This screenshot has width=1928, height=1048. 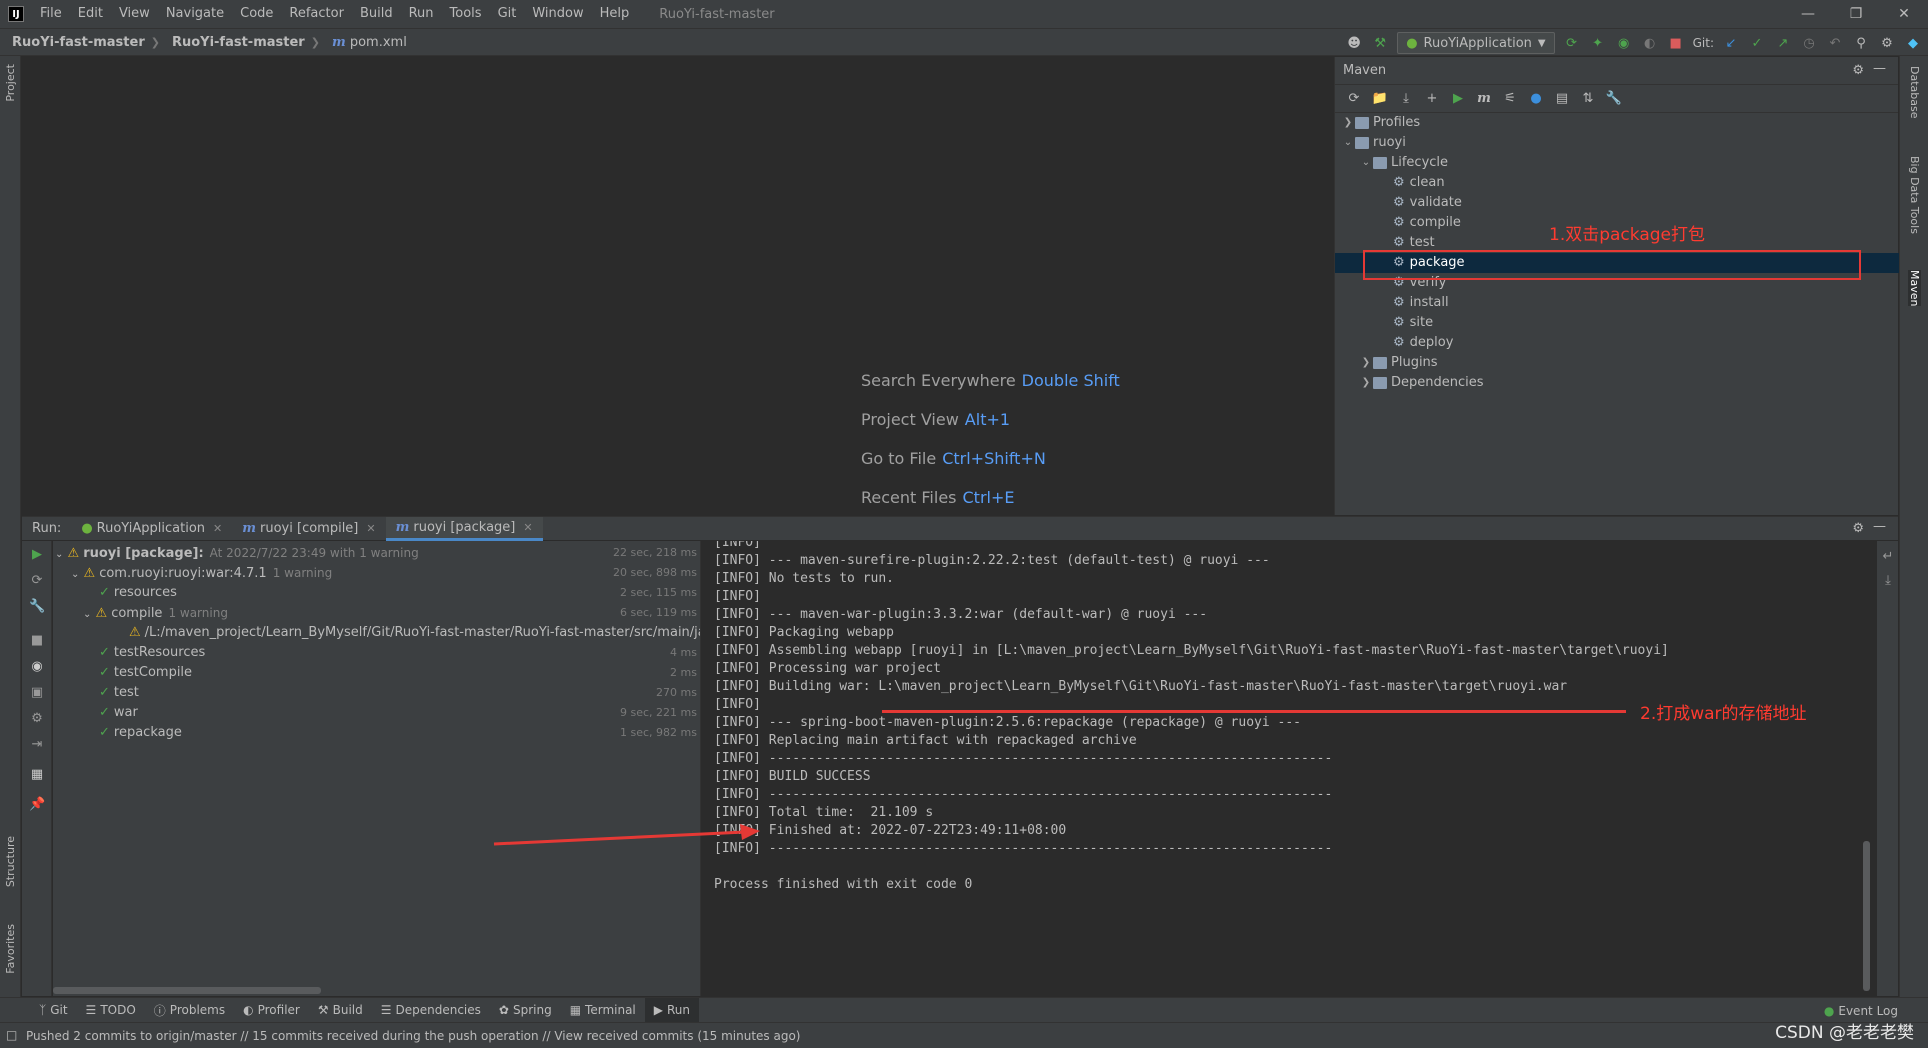 What do you see at coordinates (37, 805) in the screenshot?
I see `pin-icon: 📌` at bounding box center [37, 805].